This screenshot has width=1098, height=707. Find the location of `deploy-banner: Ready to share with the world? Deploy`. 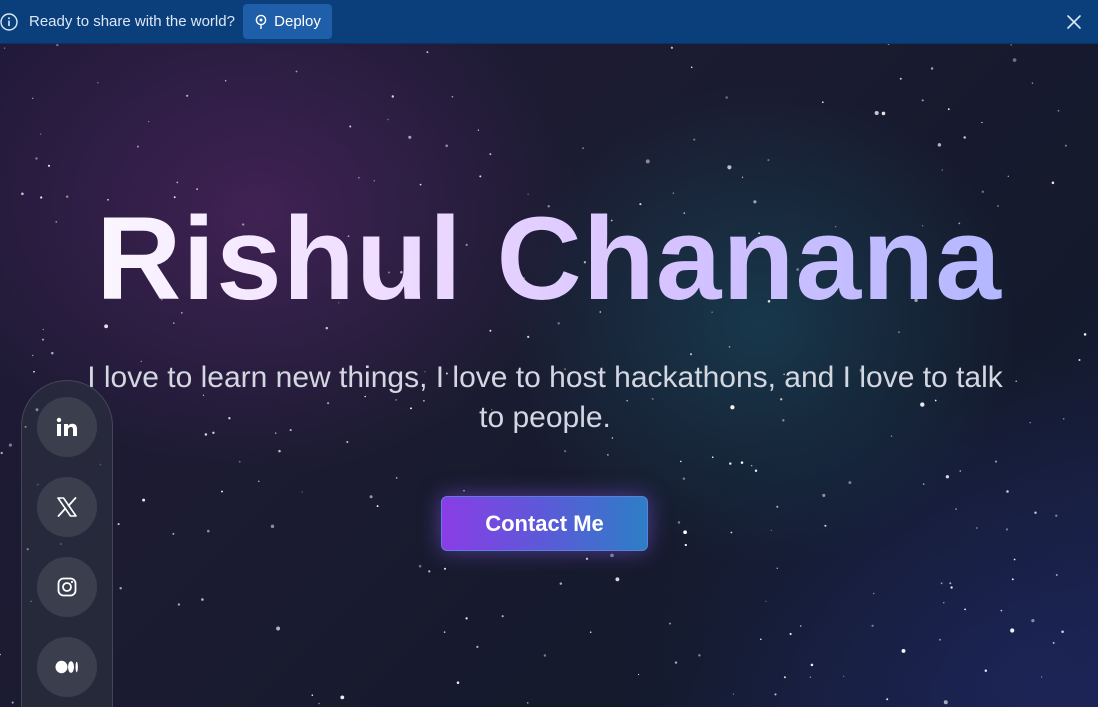

deploy-banner: Ready to share with the world? Deploy is located at coordinates (549, 22).